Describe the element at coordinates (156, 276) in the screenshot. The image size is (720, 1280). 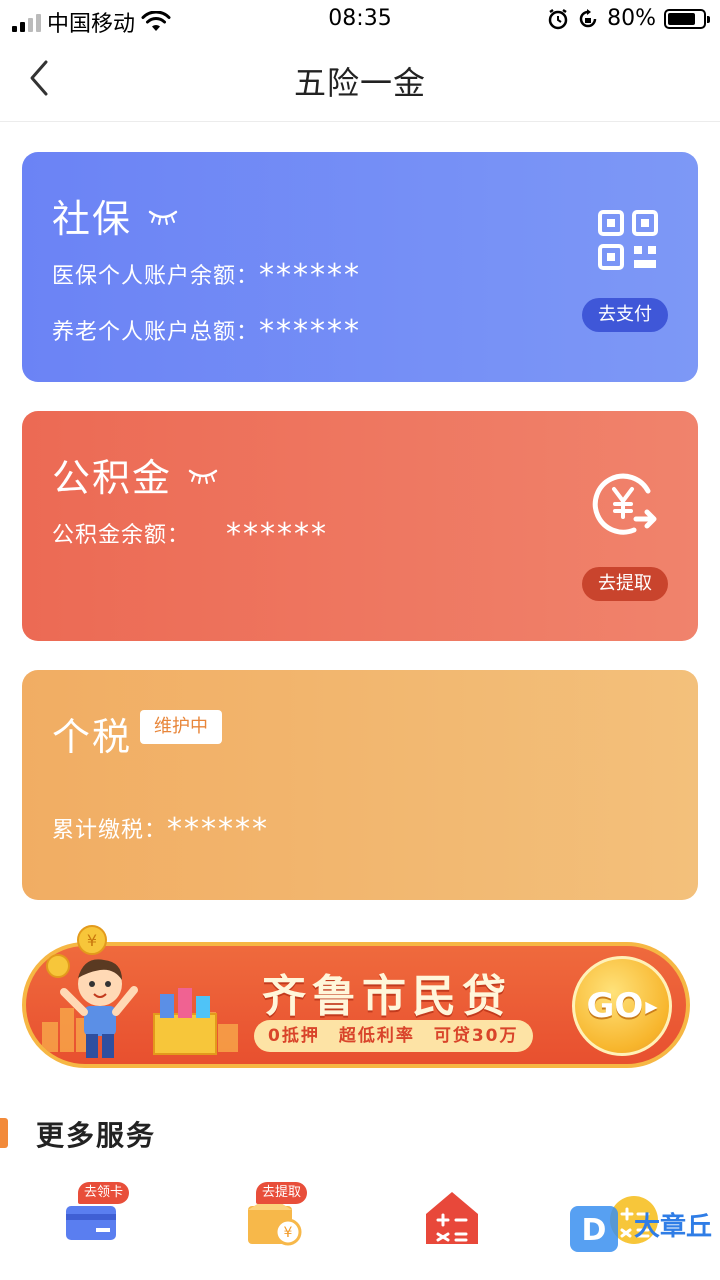
I see `medical-balance-label: 医保个人账户余额：` at that location.